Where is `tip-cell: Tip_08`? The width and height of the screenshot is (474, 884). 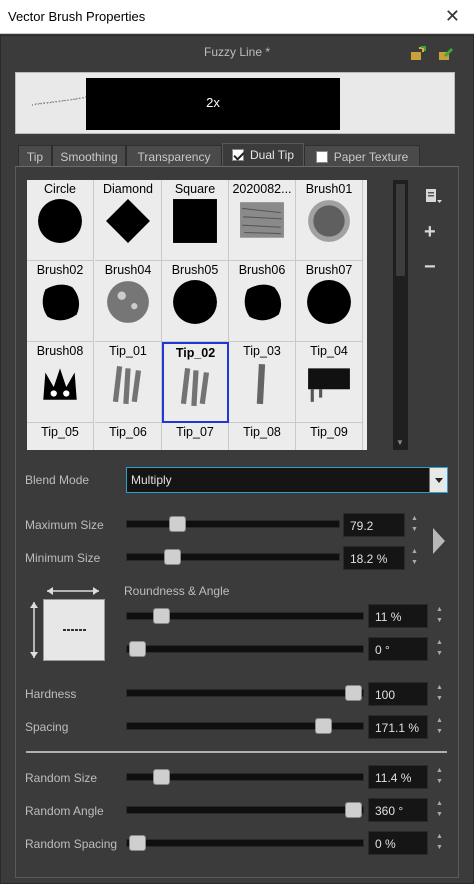
tip-cell: Tip_08 is located at coordinates (262, 436).